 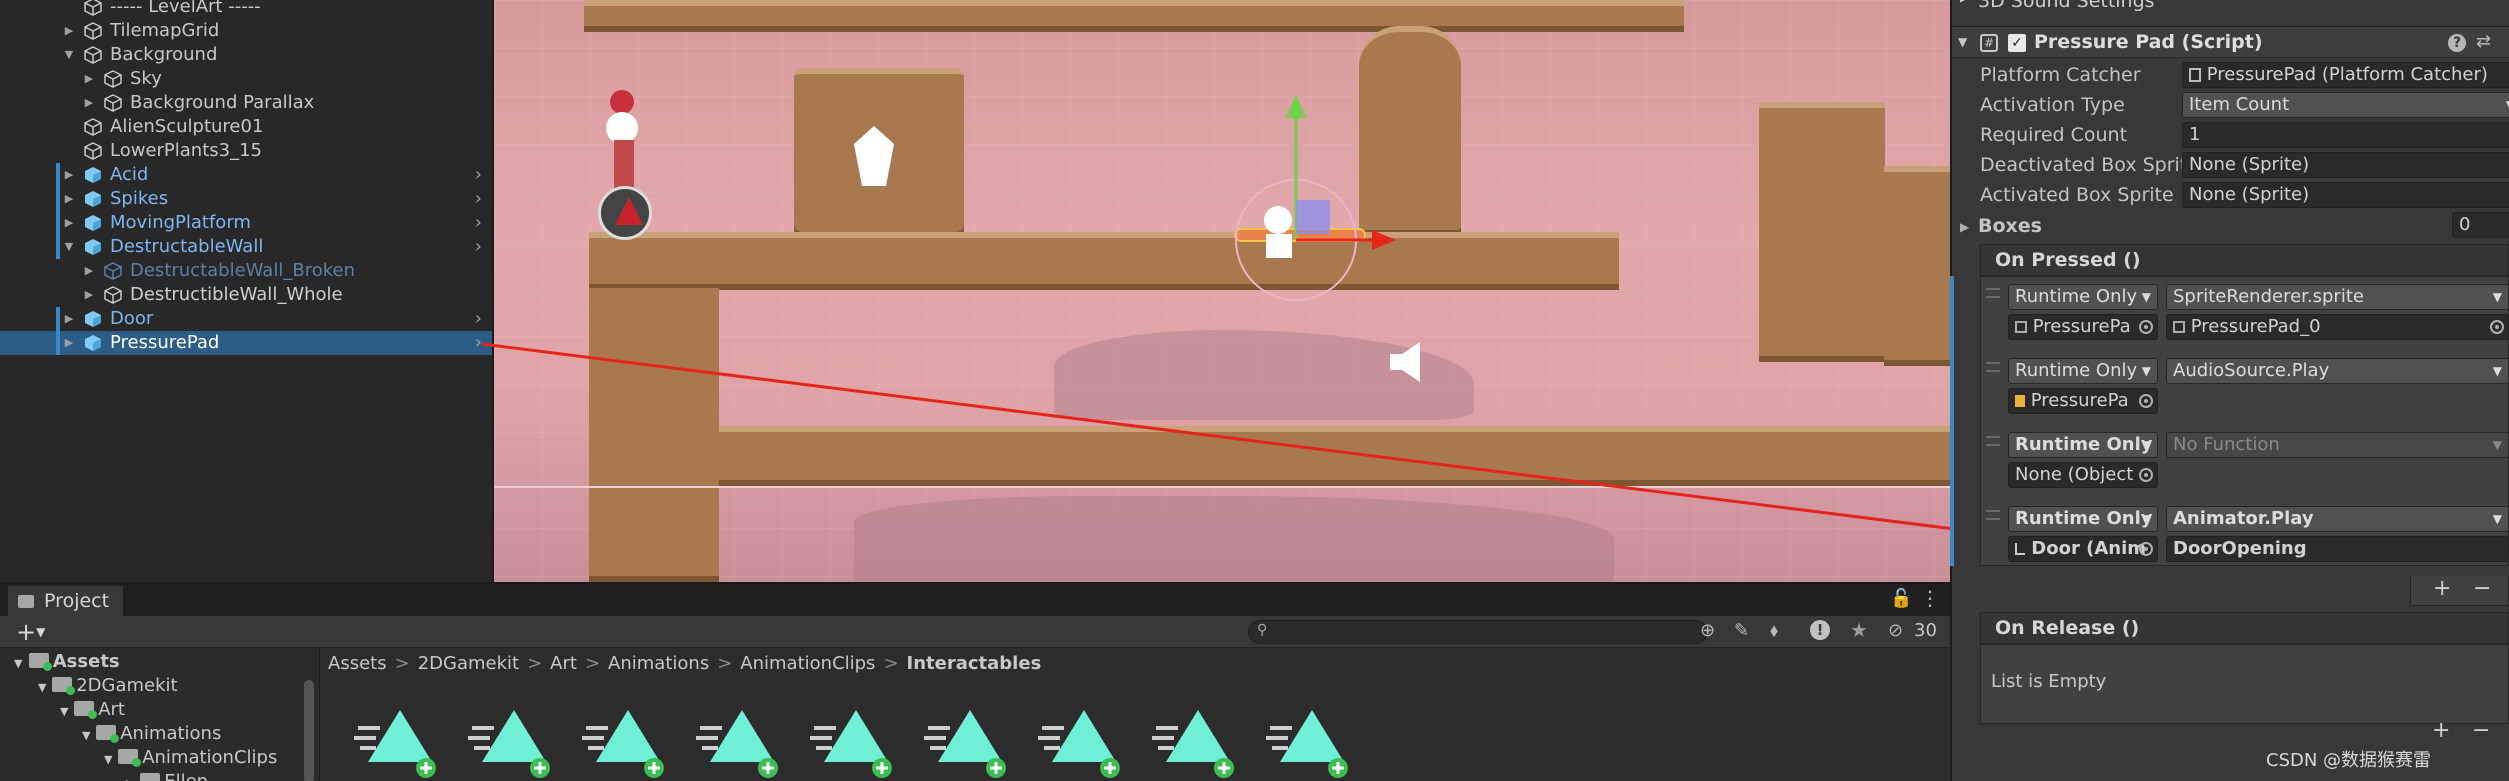 I want to click on preset-icon: ⇄, so click(x=2483, y=41).